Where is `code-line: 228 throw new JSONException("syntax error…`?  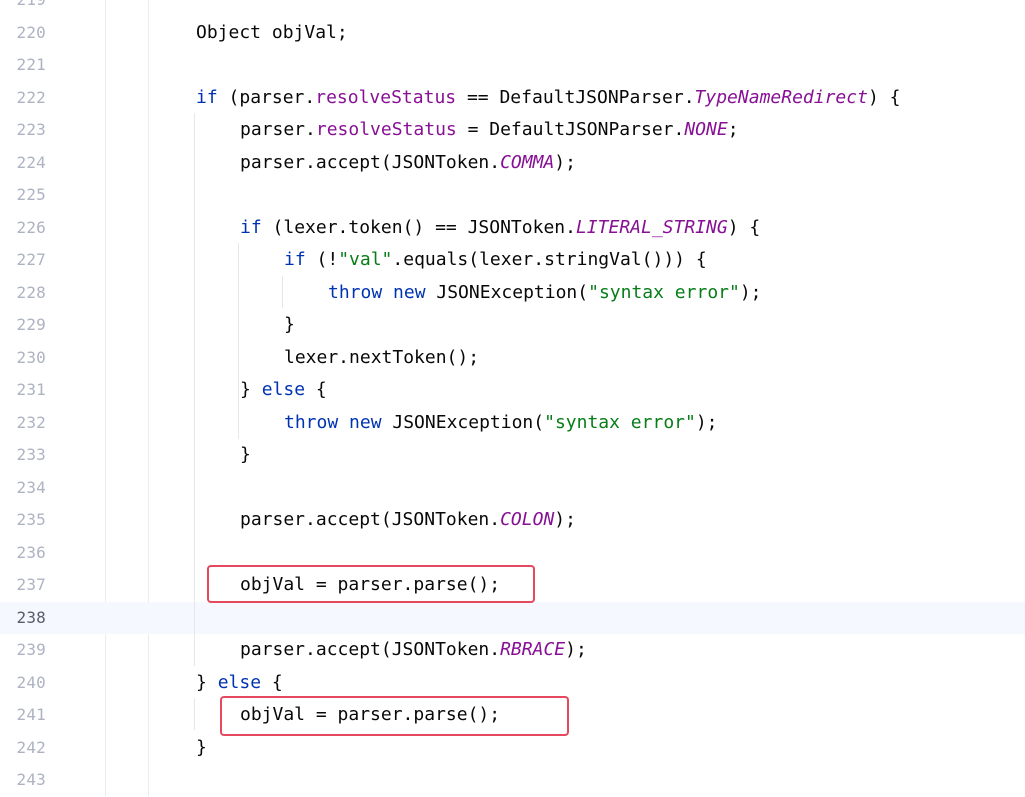
code-line: 228 throw new JSONException("syntax error… is located at coordinates (512, 293).